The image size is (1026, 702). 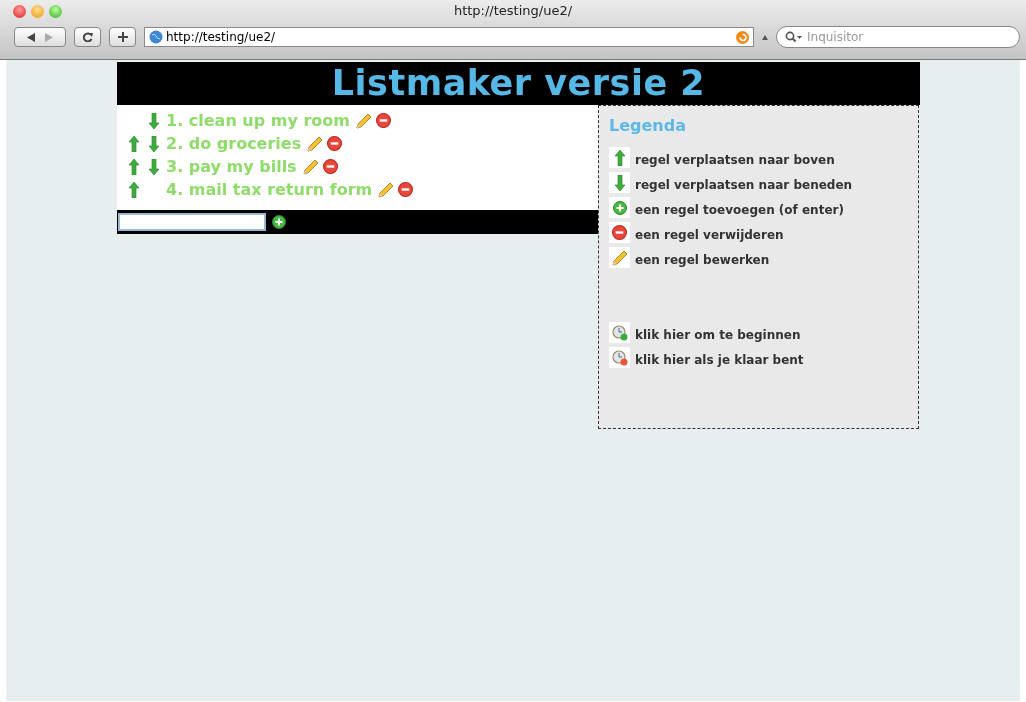 I want to click on page-heading: Listmaker versie 2, so click(x=518, y=83).